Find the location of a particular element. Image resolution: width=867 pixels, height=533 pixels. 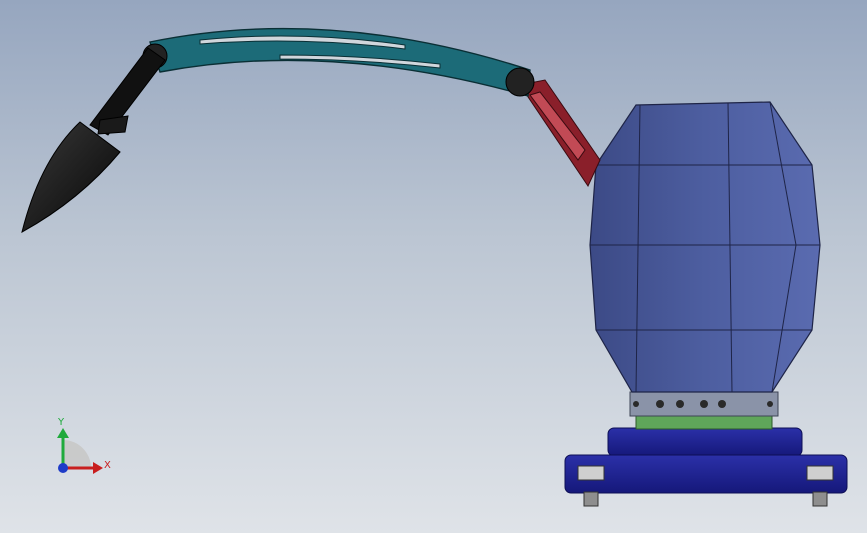

coordinate-triad: Y X is located at coordinates (84, 445).